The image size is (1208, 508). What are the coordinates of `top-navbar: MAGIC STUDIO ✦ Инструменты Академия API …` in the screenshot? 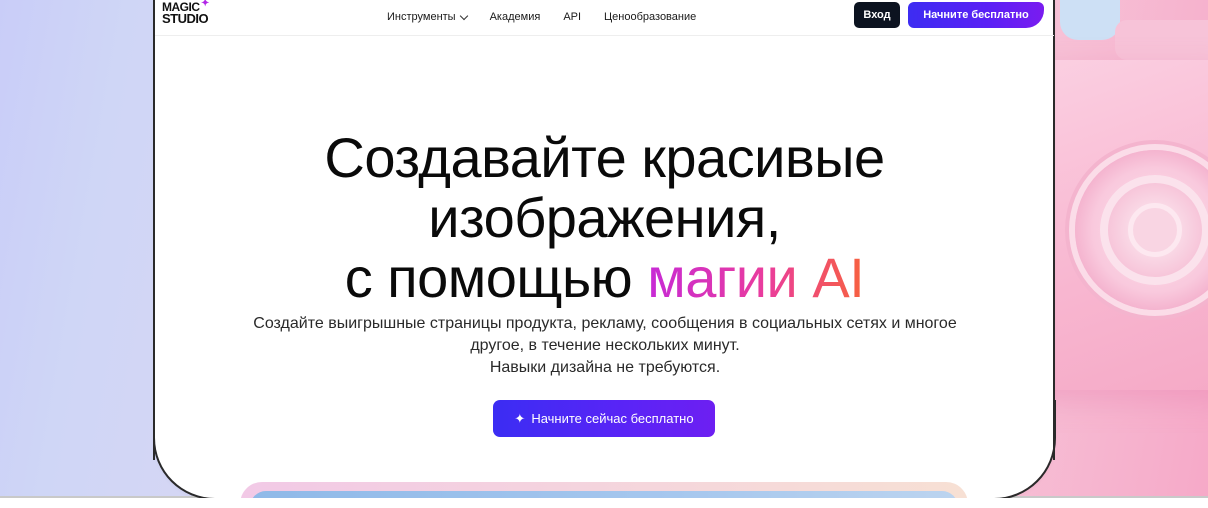 It's located at (604, 18).